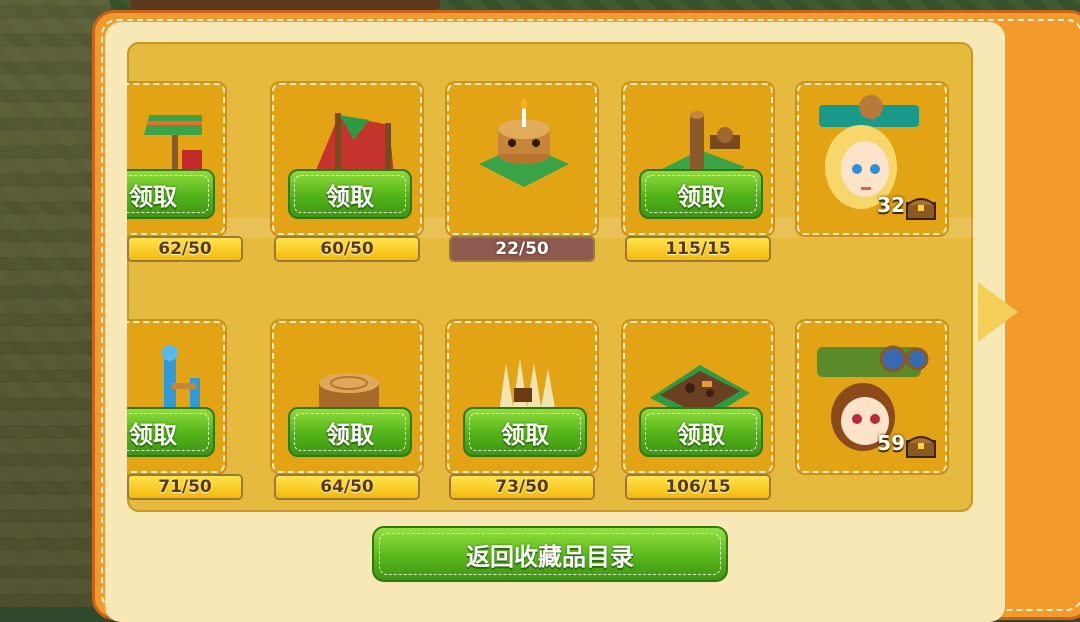 Image resolution: width=1080 pixels, height=622 pixels. I want to click on item-progress-bar: 62/50, so click(185, 249).